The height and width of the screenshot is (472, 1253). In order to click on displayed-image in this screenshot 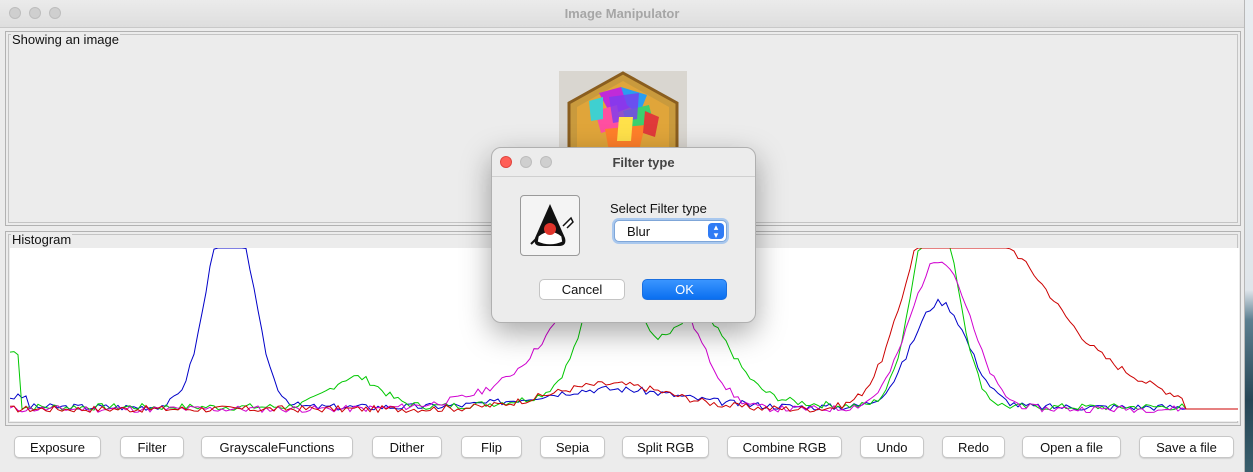, I will do `click(623, 111)`.